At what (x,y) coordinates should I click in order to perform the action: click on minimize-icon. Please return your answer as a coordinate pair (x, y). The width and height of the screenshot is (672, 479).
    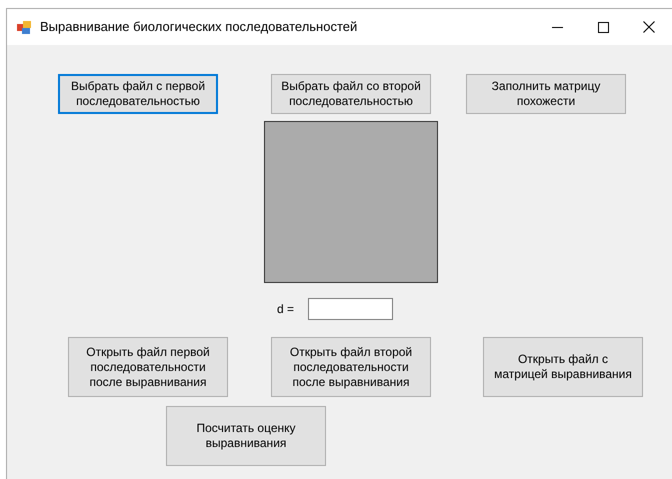
    Looking at the image, I should click on (557, 27).